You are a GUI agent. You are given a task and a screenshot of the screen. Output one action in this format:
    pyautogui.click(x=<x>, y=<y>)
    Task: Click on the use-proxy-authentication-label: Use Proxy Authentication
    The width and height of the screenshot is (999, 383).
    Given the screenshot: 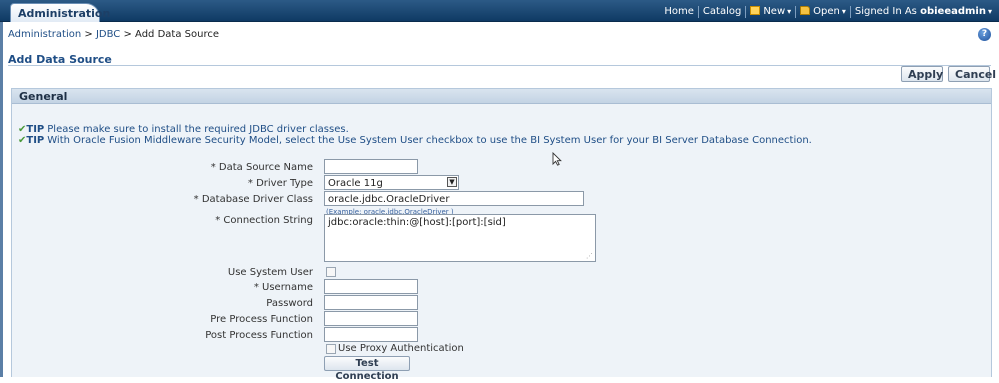 What is the action you would take?
    pyautogui.click(x=401, y=348)
    